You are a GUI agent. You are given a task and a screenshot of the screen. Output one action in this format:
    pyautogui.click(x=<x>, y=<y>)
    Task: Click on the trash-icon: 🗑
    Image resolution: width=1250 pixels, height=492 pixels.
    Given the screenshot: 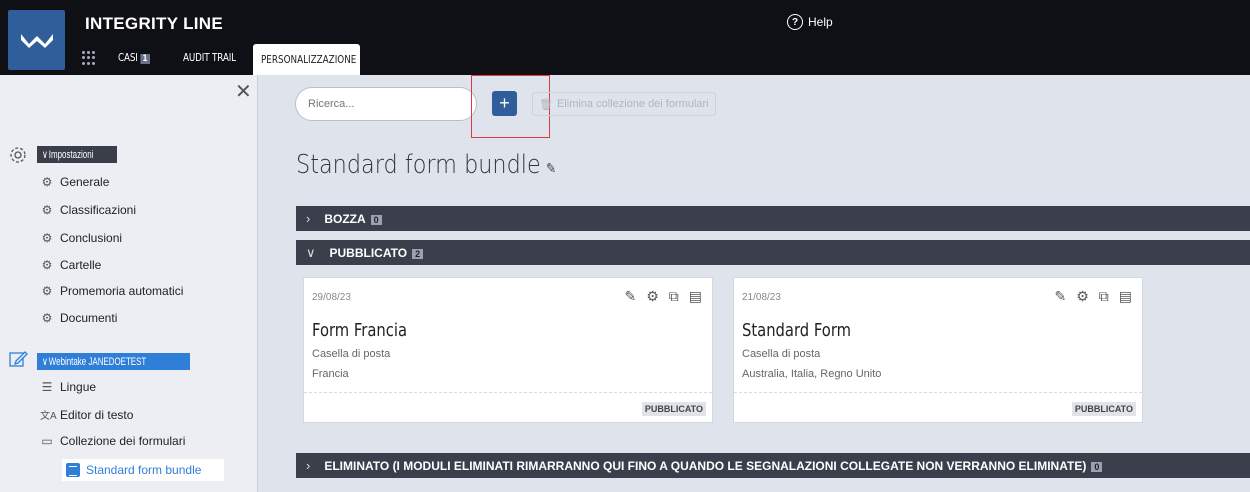 What is the action you would take?
    pyautogui.click(x=546, y=104)
    